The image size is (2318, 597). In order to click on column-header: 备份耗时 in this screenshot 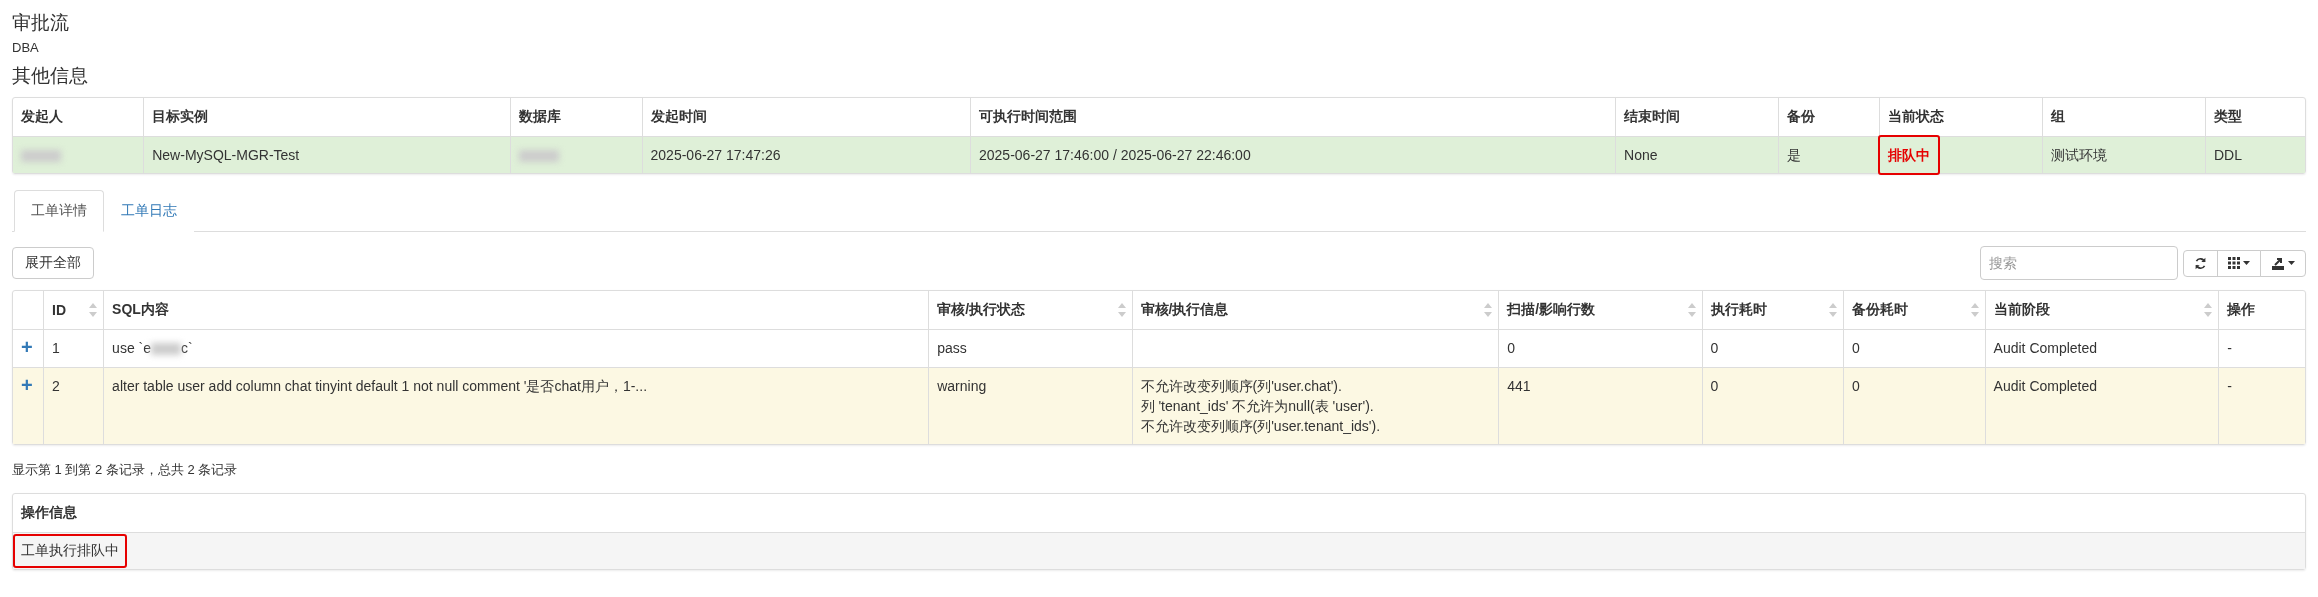, I will do `click(1914, 310)`.